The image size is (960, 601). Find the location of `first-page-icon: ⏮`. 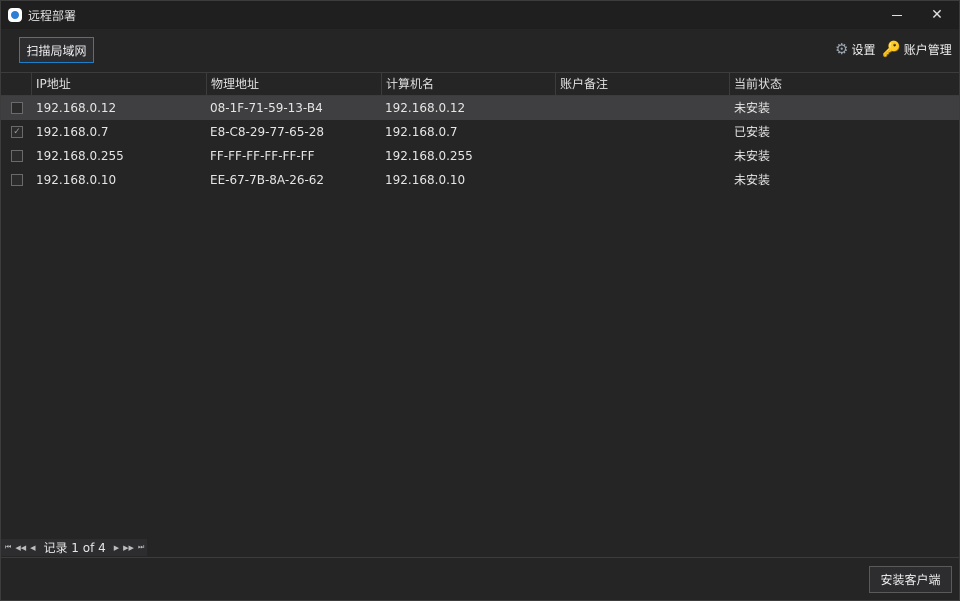

first-page-icon: ⏮ is located at coordinates (8, 547).